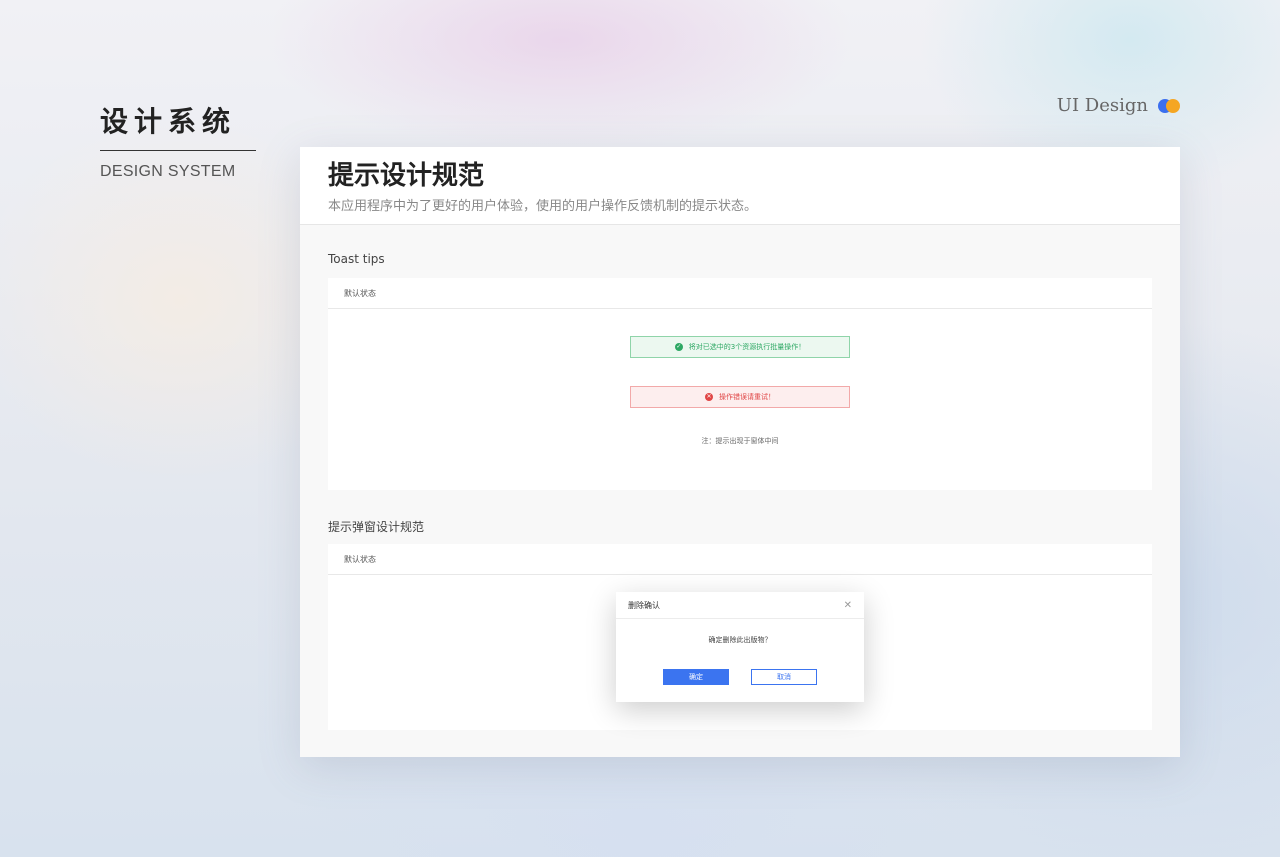  What do you see at coordinates (740, 441) in the screenshot?
I see `toast-note: 注：提示出现于窗体中间` at bounding box center [740, 441].